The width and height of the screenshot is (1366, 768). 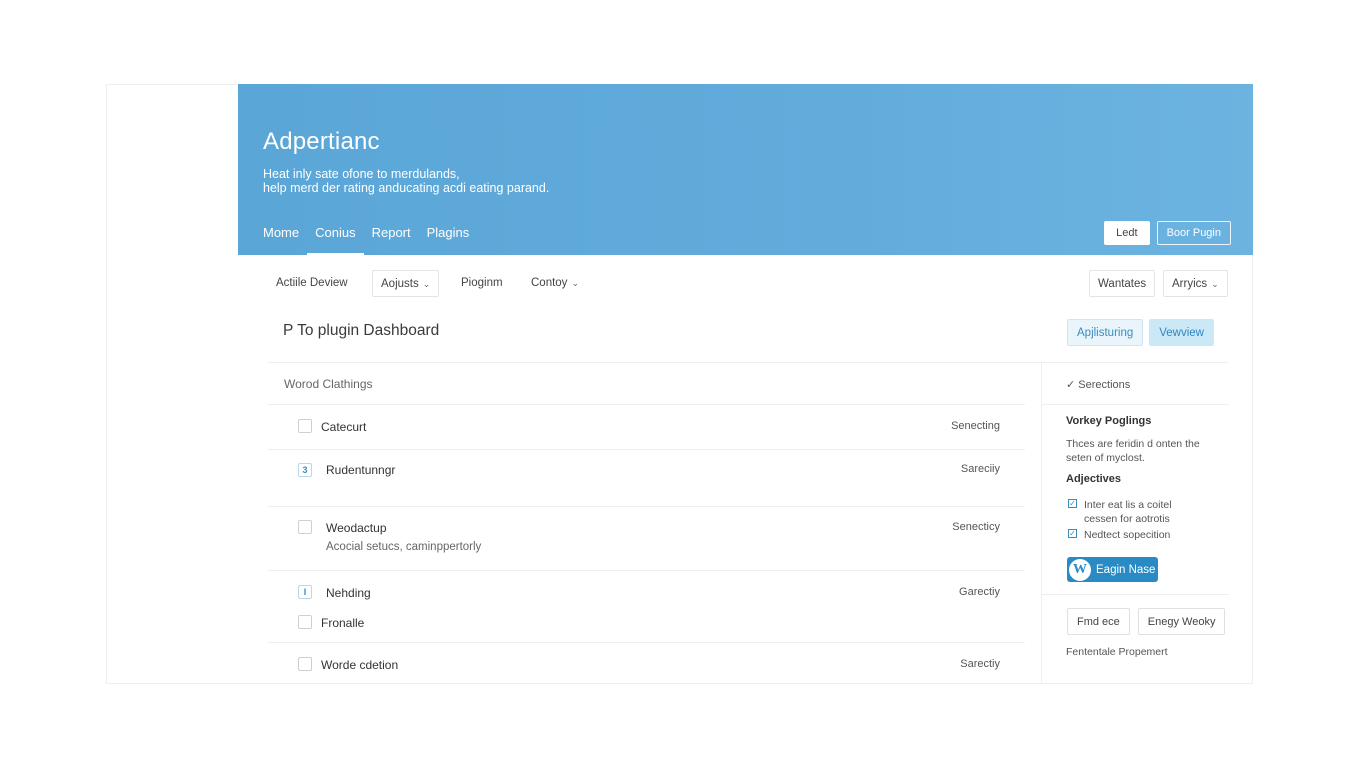 I want to click on fmd-ece-button: Fmd ece, so click(x=1098, y=621).